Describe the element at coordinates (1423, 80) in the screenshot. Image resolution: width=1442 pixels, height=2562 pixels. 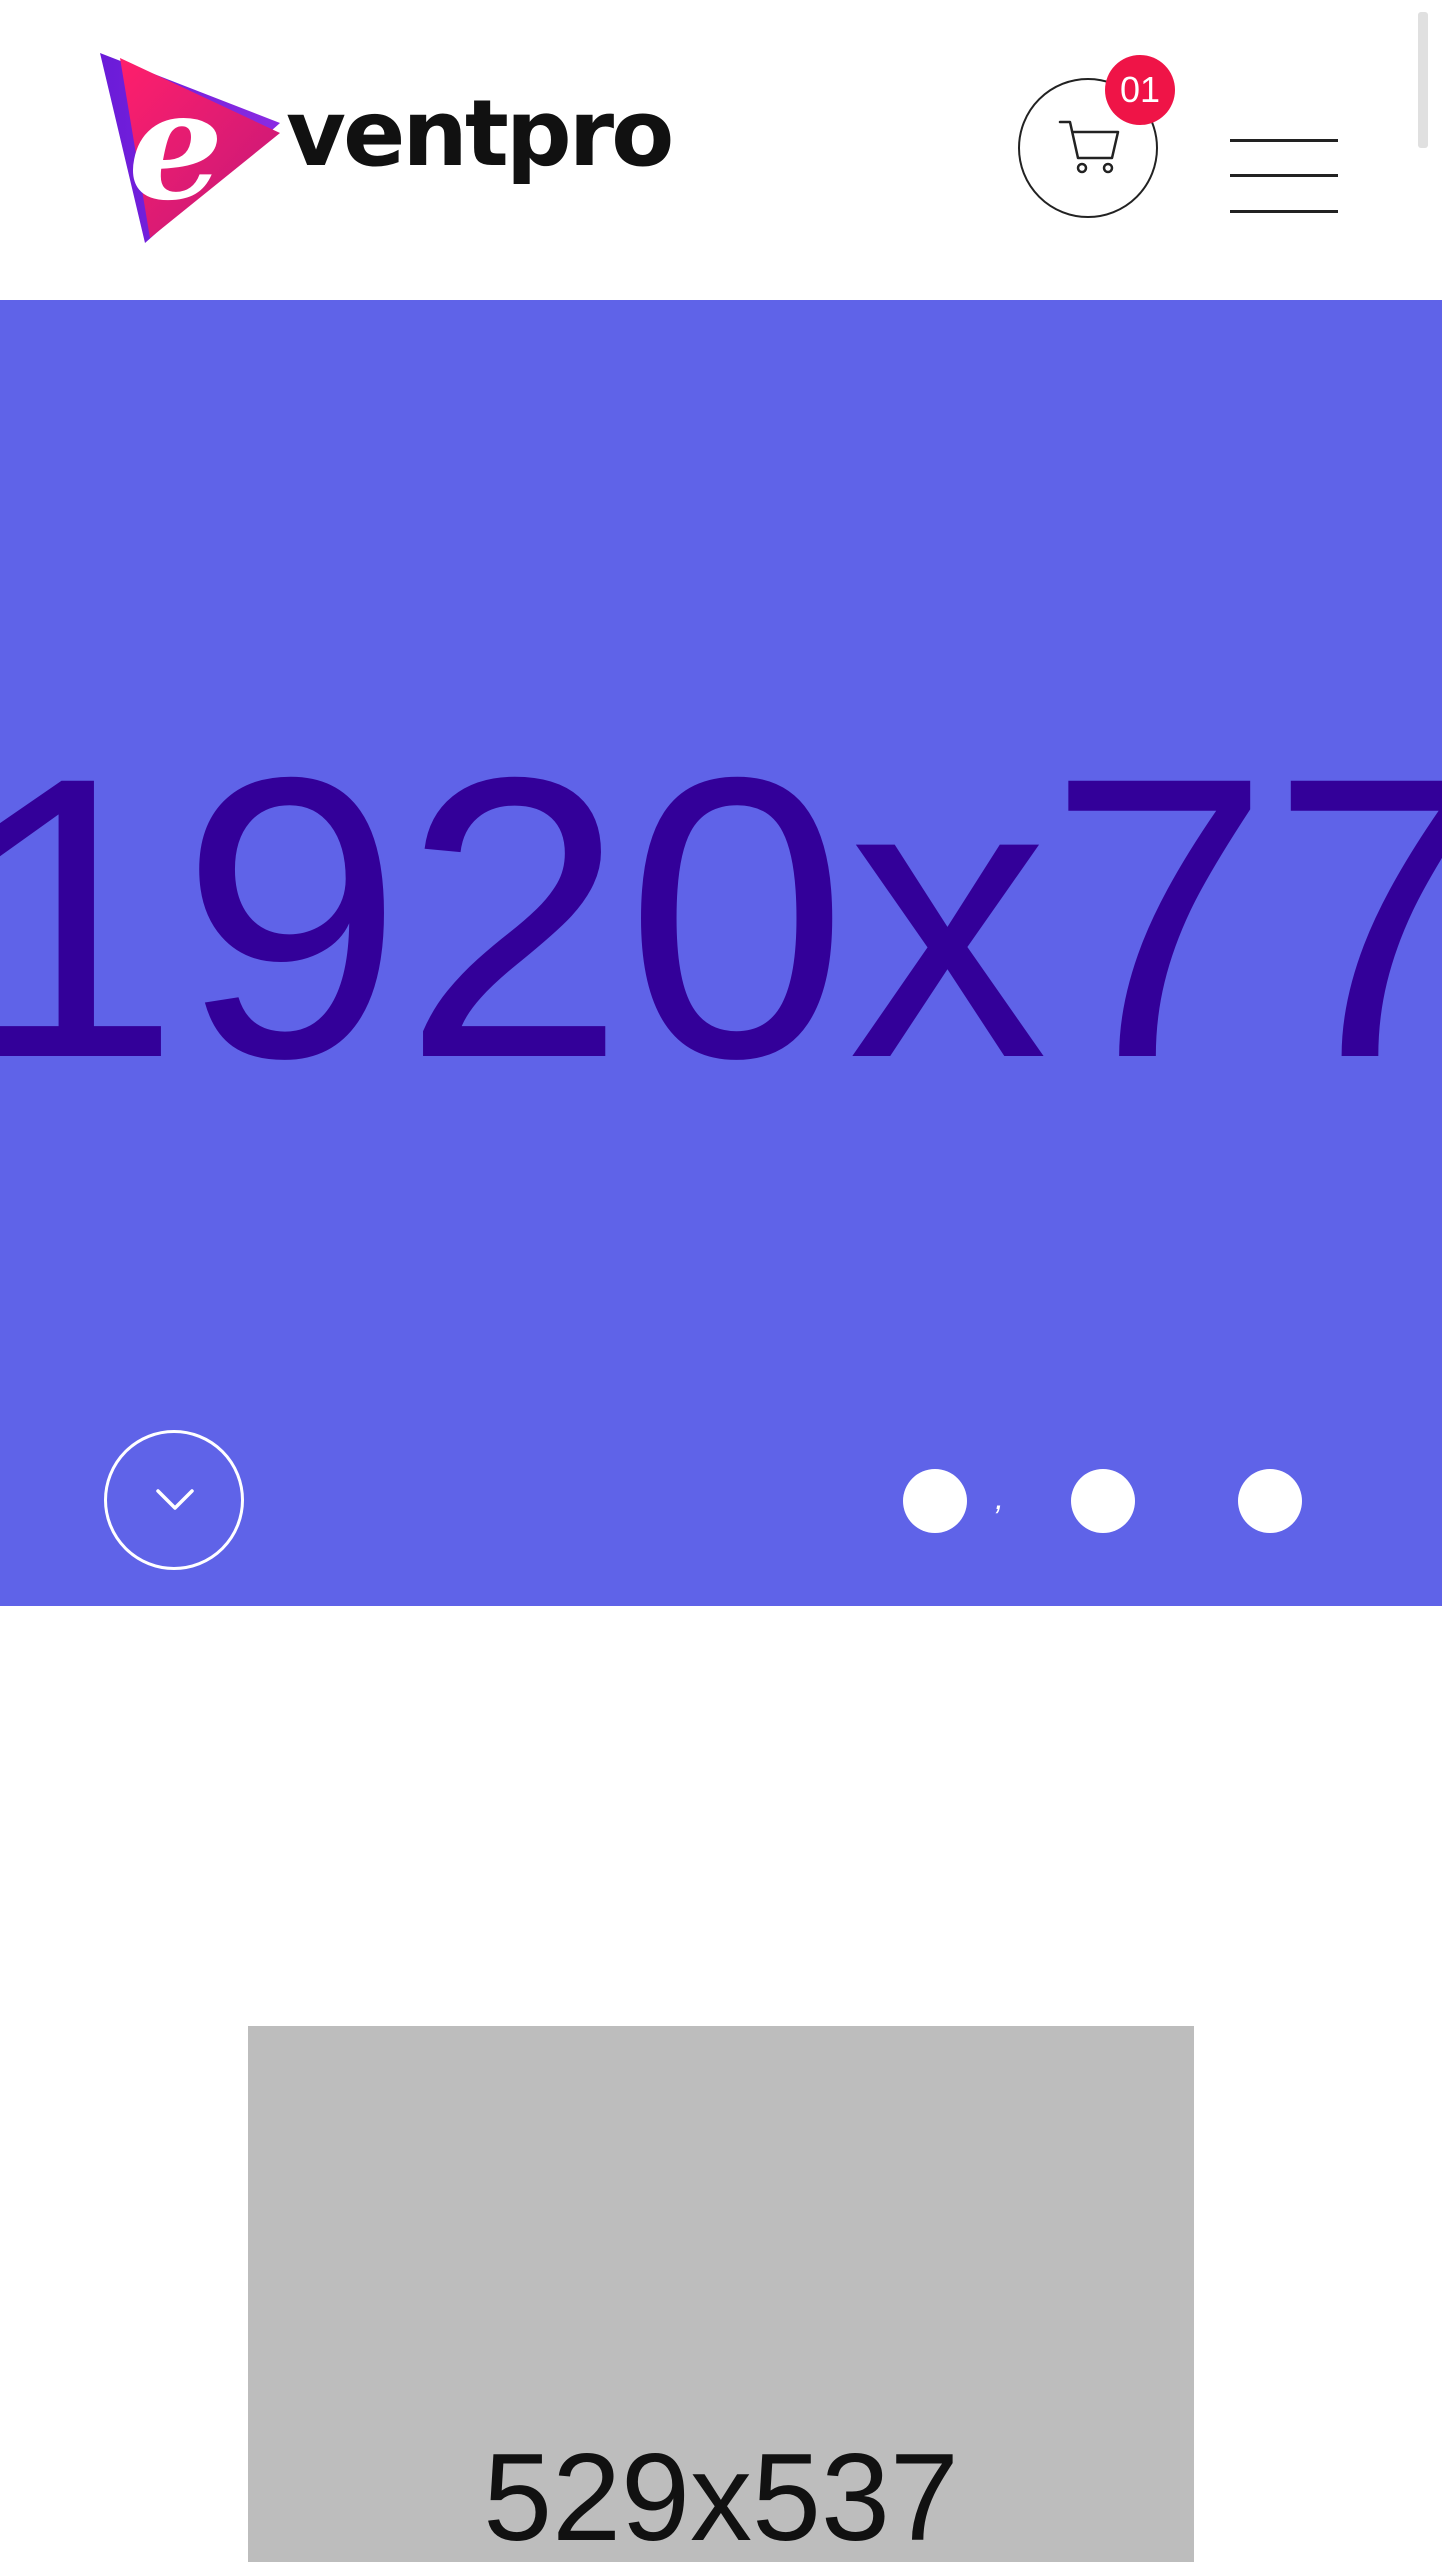
I see `scrollbar` at that location.